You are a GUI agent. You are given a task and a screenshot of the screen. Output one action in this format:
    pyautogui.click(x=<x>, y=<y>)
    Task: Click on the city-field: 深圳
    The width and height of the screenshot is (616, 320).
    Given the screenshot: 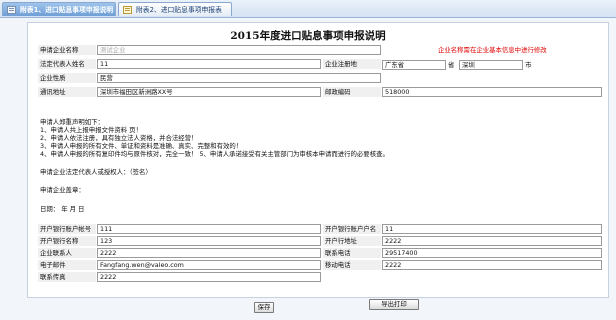 What is the action you would take?
    pyautogui.click(x=491, y=65)
    